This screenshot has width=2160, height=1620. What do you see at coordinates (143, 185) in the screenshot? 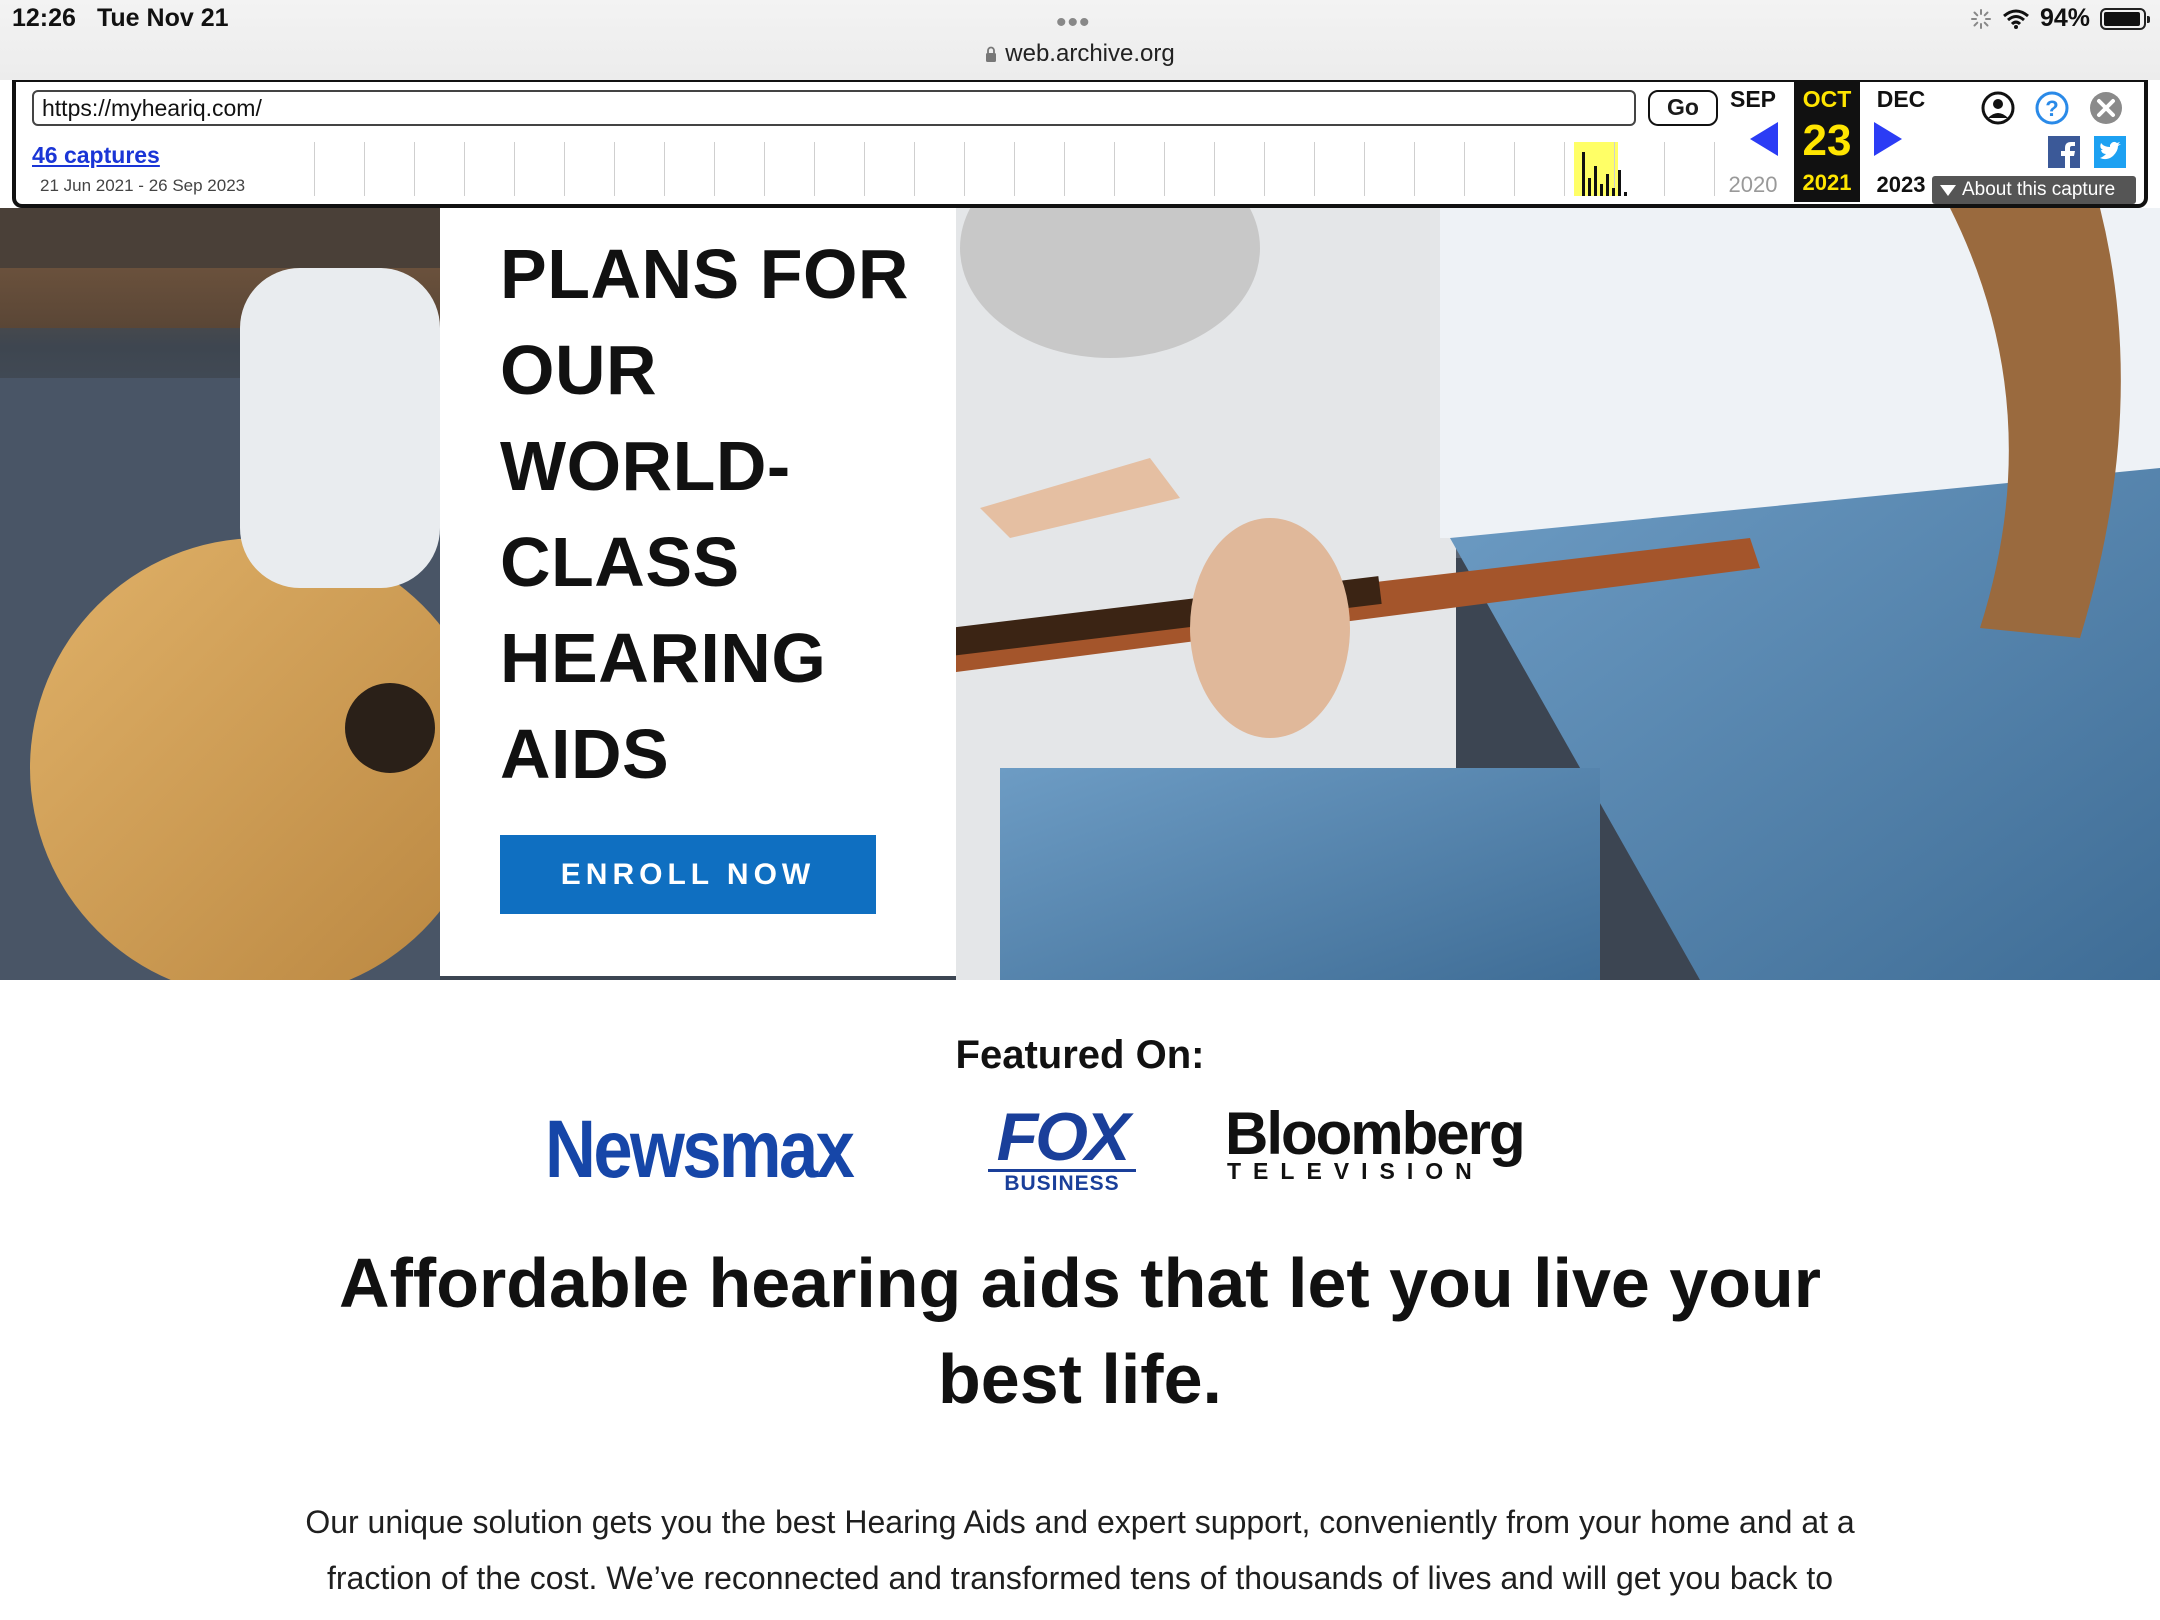
I see `capture-date-range: 21 Jun 2021 - 26 Sep 2023` at bounding box center [143, 185].